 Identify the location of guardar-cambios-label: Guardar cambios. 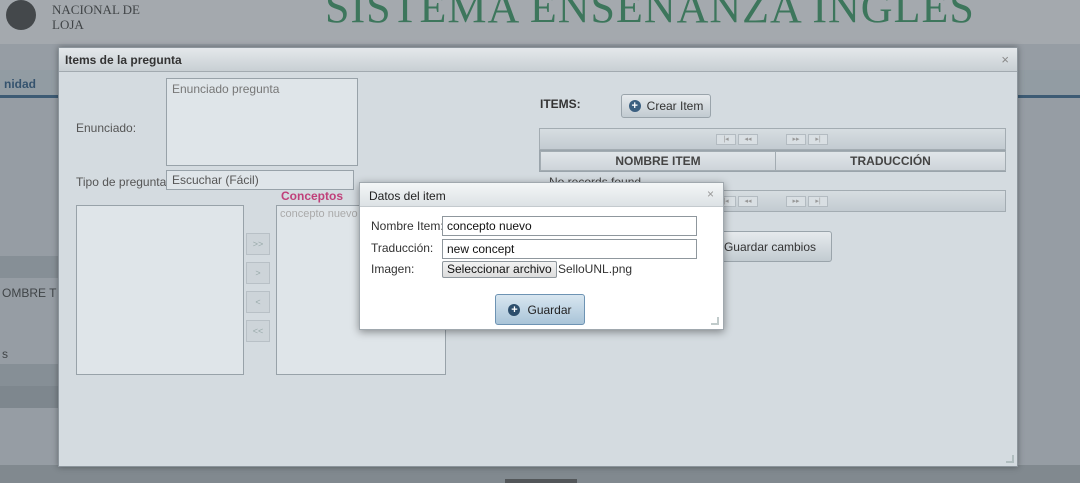
(770, 246).